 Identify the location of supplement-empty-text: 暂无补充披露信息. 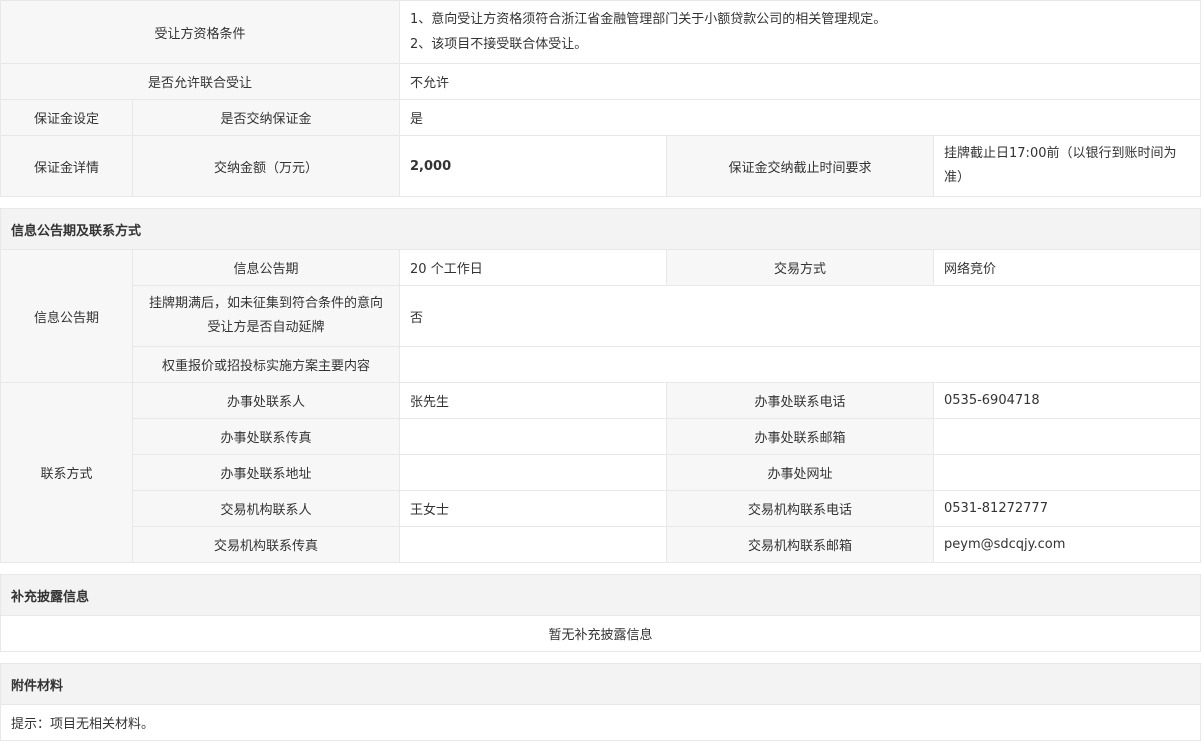
(601, 633).